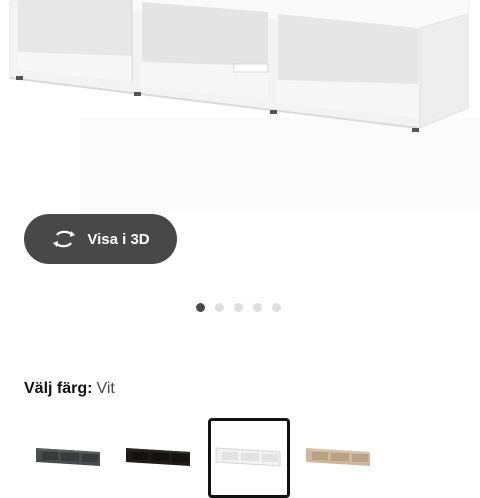 This screenshot has width=480, height=498. What do you see at coordinates (58, 388) in the screenshot?
I see `color-label: Välj färg:` at bounding box center [58, 388].